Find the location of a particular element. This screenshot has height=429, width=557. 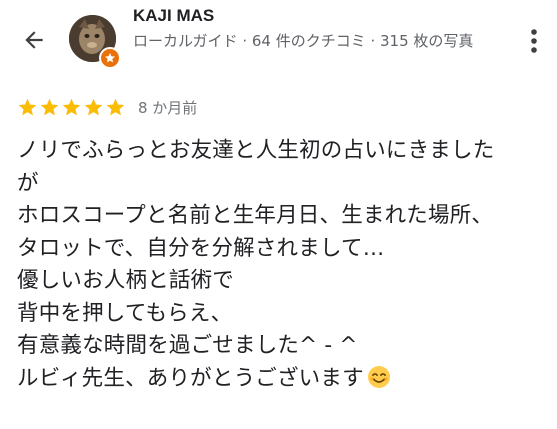

author-name: KAJI MAS is located at coordinates (173, 16).